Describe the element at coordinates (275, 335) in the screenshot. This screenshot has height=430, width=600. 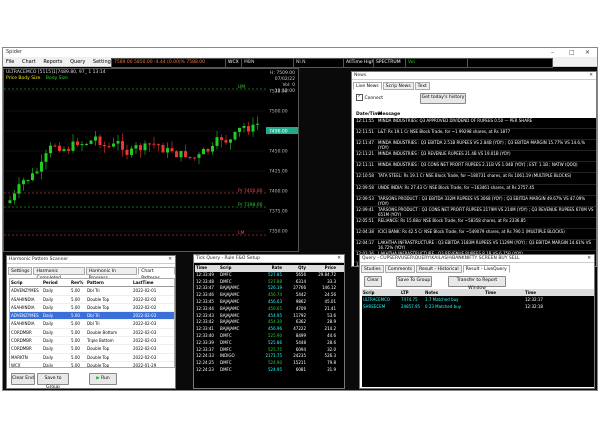
I see `table-cell: 525.90` at that location.